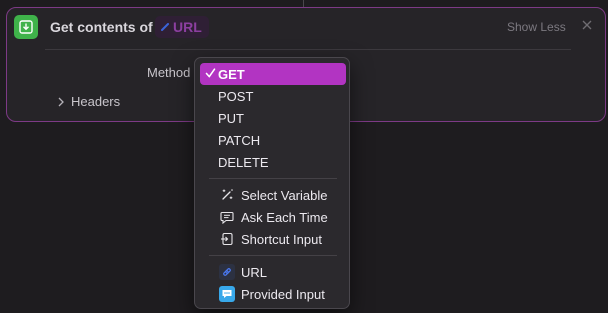 Image resolution: width=608 pixels, height=313 pixels. I want to click on menu-item-label: PUT, so click(231, 118).